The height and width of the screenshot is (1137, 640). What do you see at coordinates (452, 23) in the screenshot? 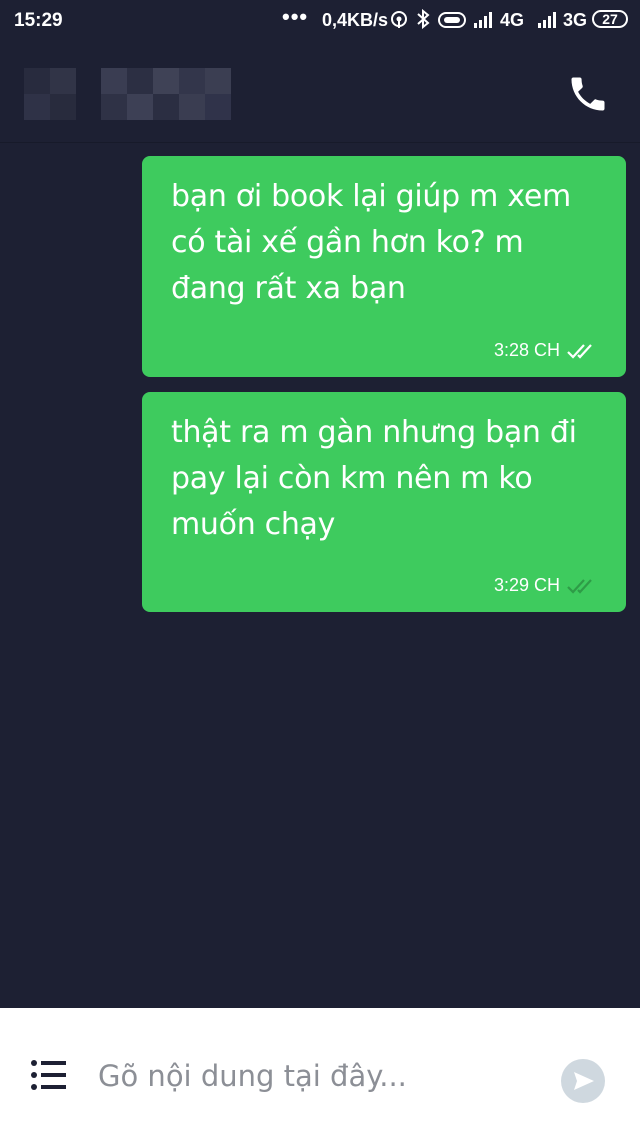
I see `vpn-key-icon` at bounding box center [452, 23].